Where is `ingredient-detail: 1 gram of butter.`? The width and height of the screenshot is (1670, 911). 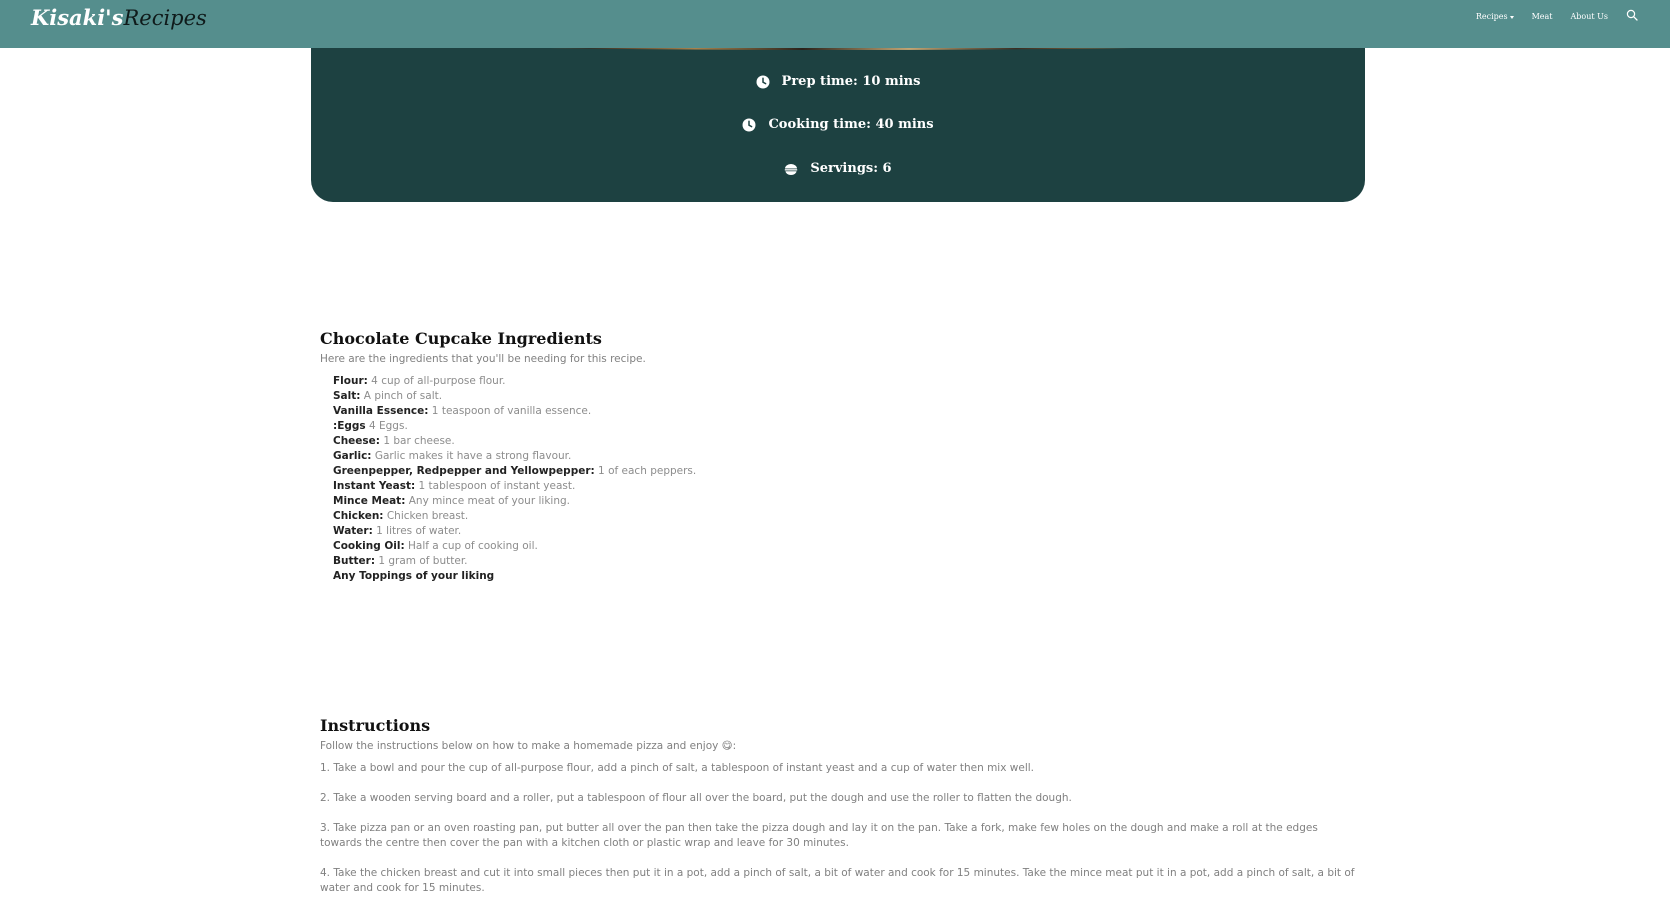 ingredient-detail: 1 gram of butter. is located at coordinates (421, 561).